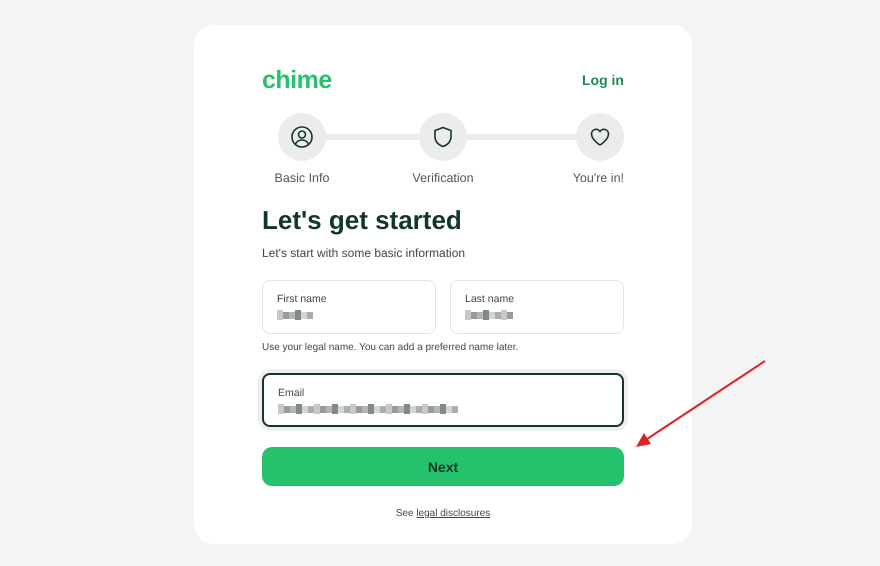  I want to click on subtitle: Let's start with some basic information, so click(364, 253).